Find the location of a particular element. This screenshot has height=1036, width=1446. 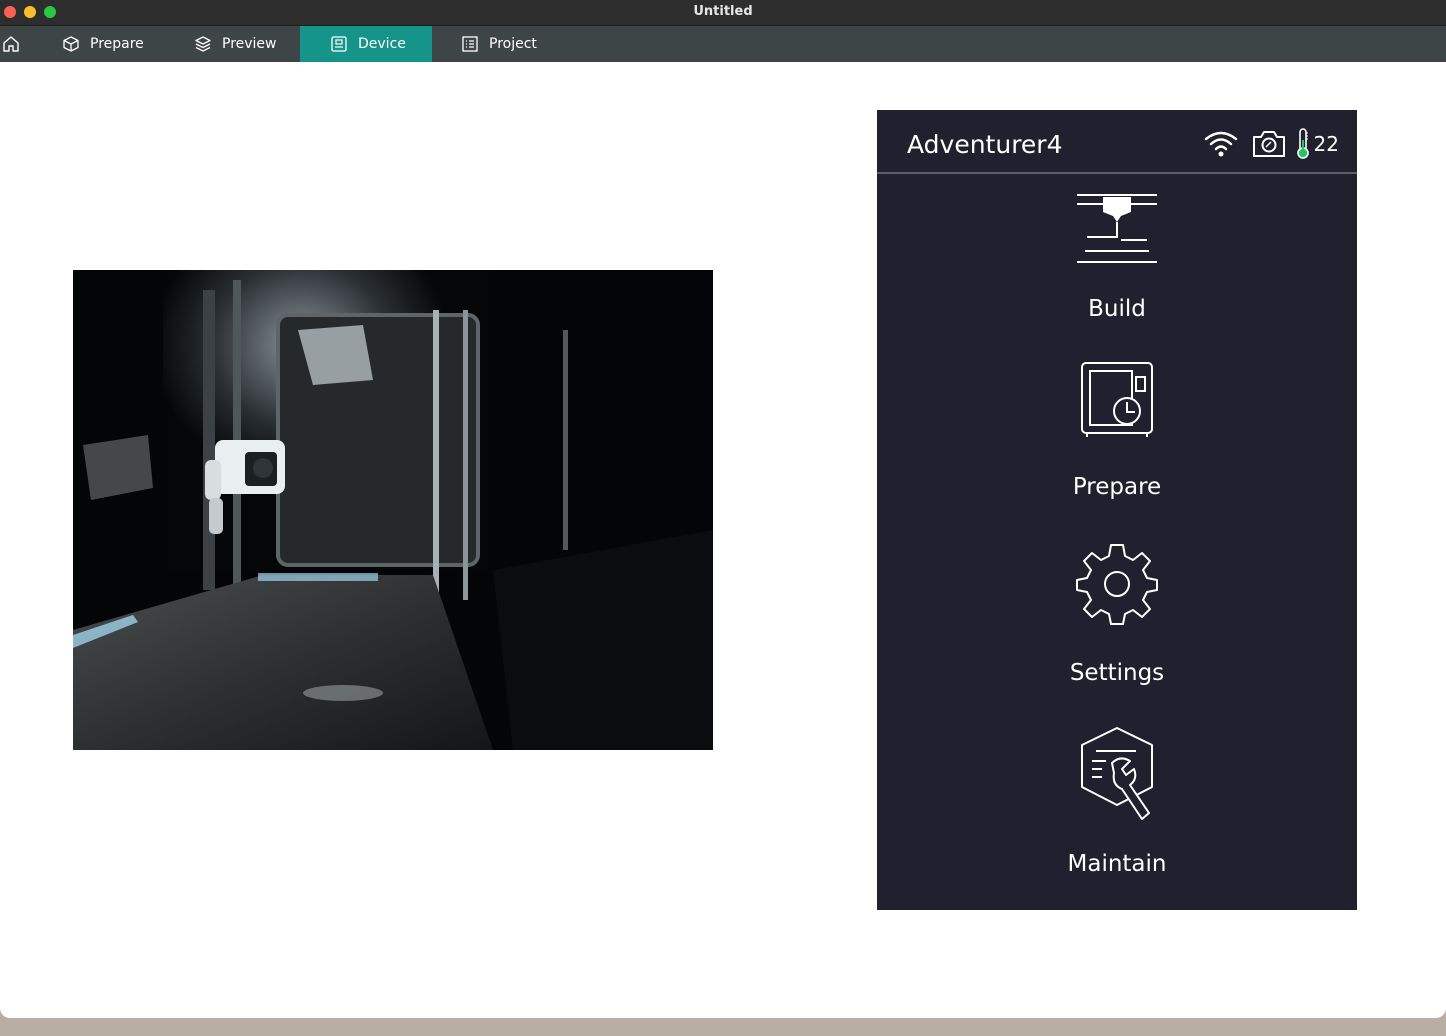

device-panel-header: Adventurer4 22 is located at coordinates (1117, 142).